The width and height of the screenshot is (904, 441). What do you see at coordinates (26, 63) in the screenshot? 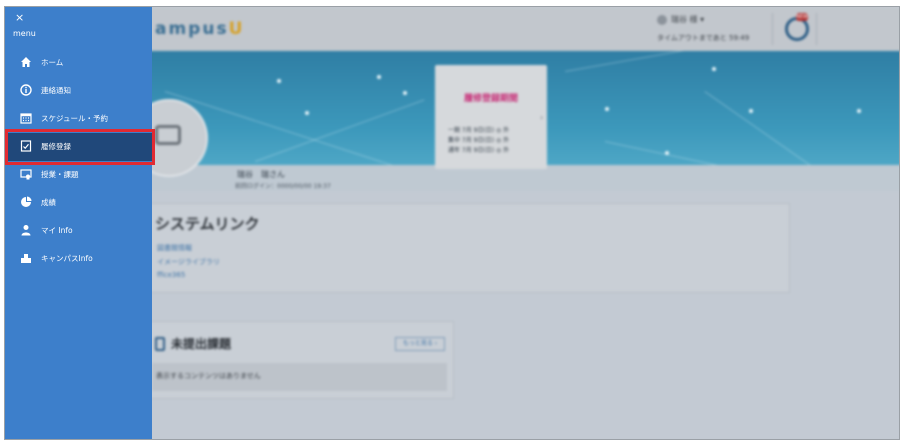
I see `home-icon` at bounding box center [26, 63].